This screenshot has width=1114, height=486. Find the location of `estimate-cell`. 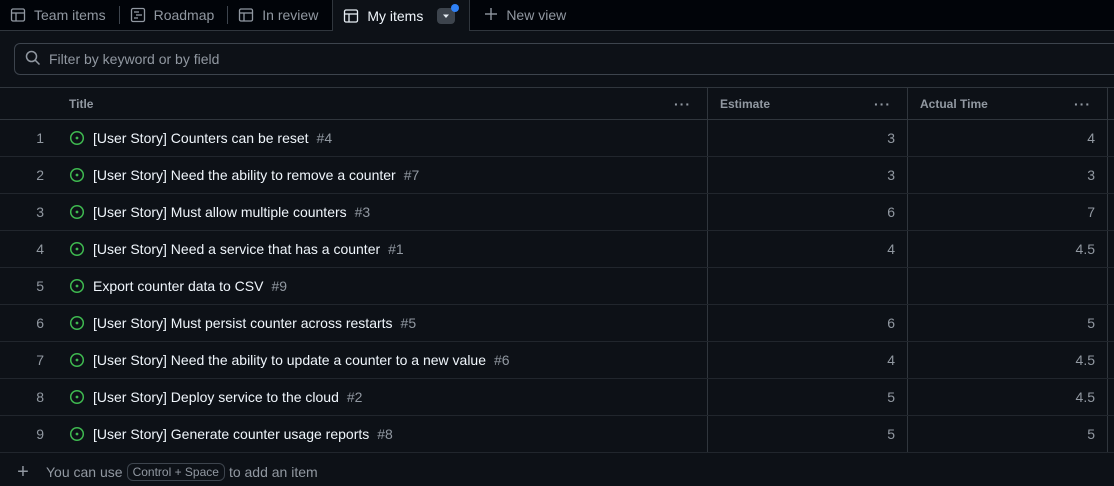

estimate-cell is located at coordinates (808, 286).